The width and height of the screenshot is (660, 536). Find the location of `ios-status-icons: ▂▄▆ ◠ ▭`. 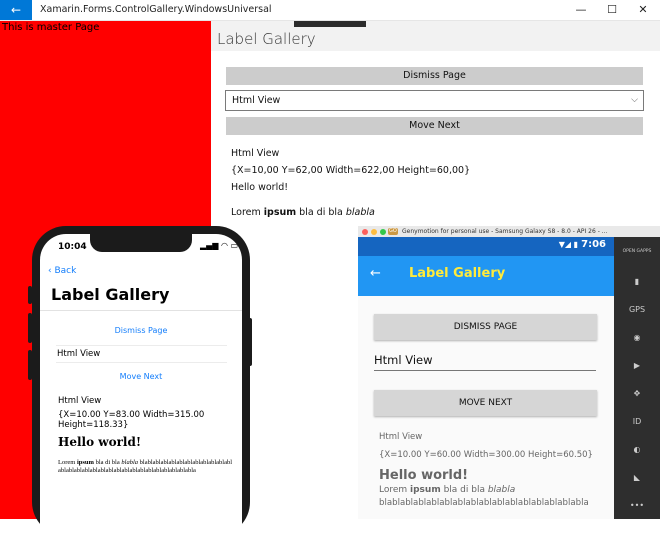

ios-status-icons: ▂▄▆ ◠ ▭ is located at coordinates (219, 245).